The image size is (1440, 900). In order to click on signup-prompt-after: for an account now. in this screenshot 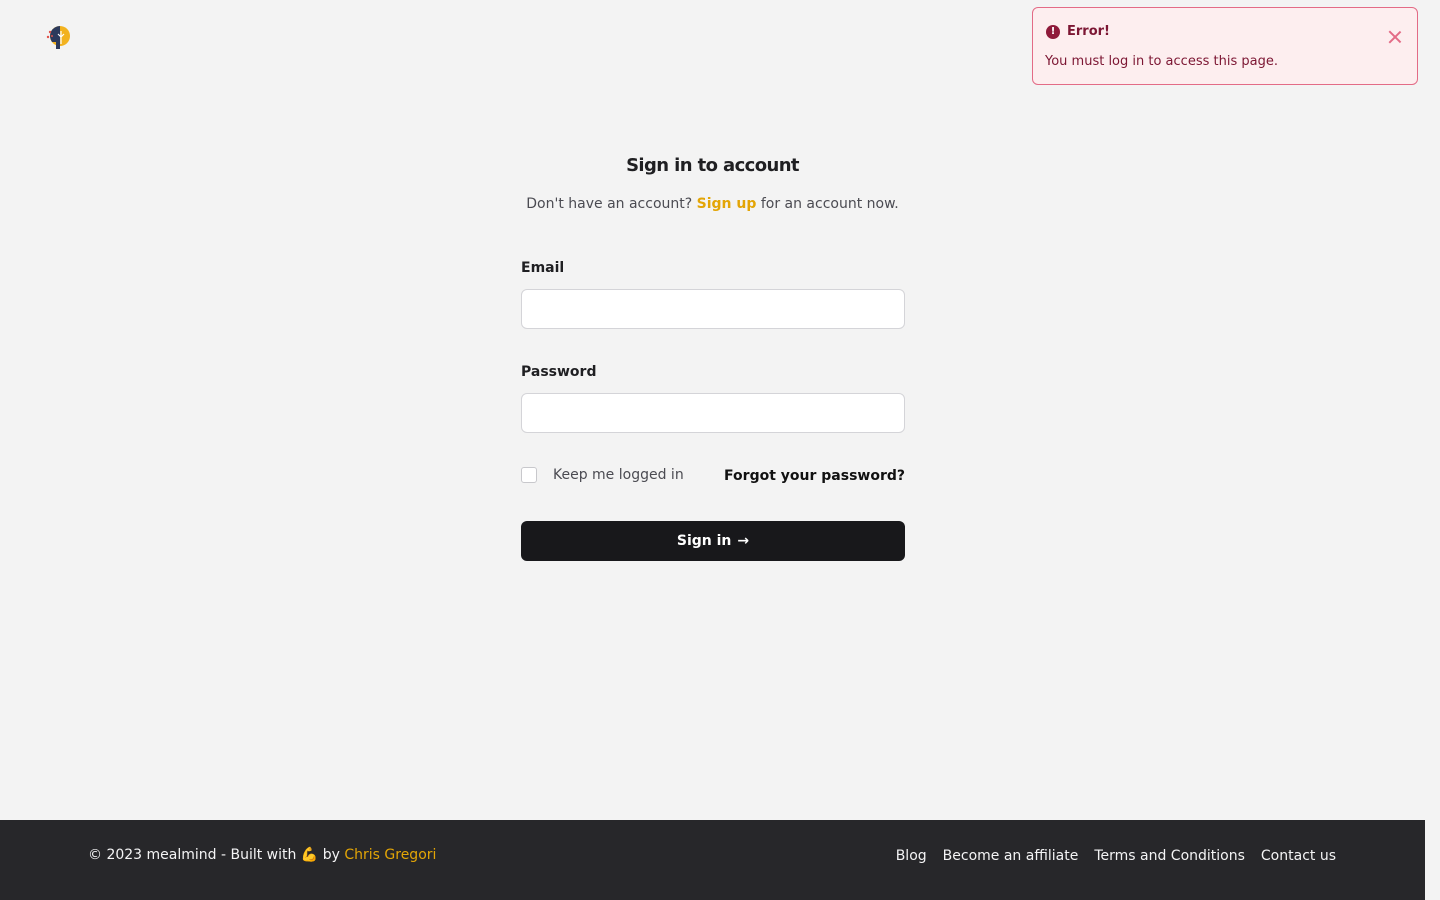, I will do `click(829, 204)`.